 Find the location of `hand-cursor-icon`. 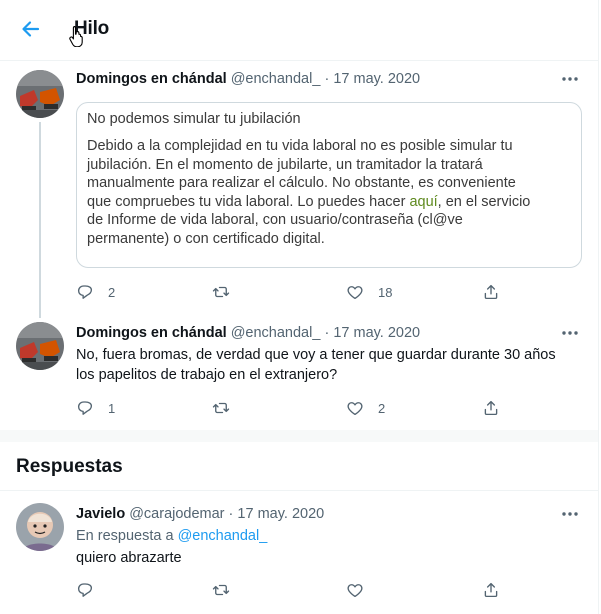

hand-cursor-icon is located at coordinates (76, 36).